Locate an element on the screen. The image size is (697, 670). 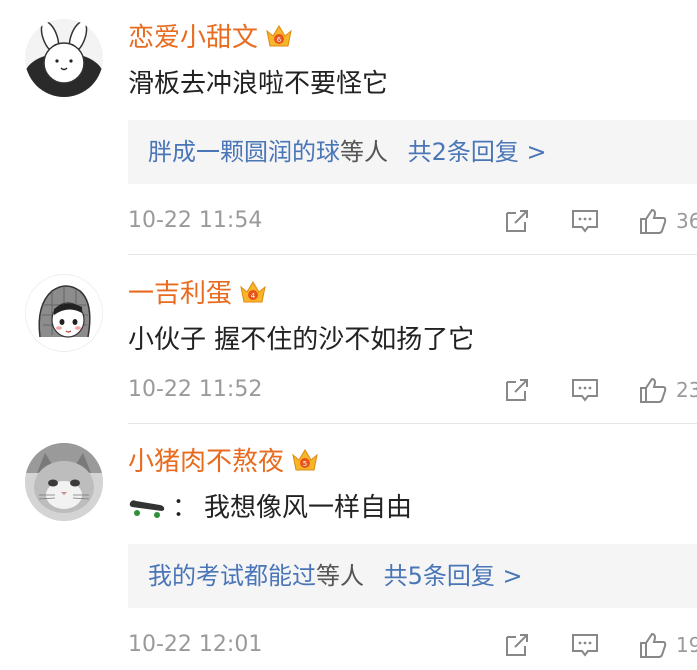
username: 一吉利蛋 4 is located at coordinates (198, 293).